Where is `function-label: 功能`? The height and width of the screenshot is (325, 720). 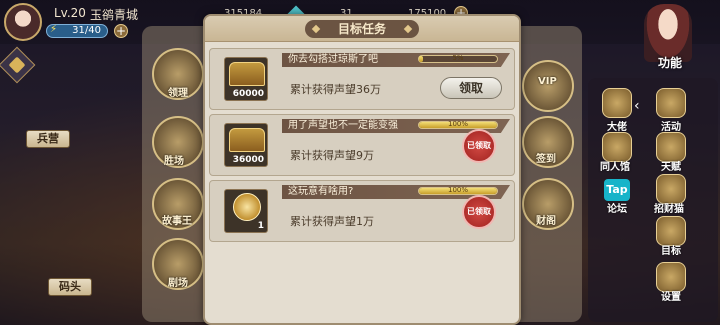
function-label: 功能 is located at coordinates (670, 63).